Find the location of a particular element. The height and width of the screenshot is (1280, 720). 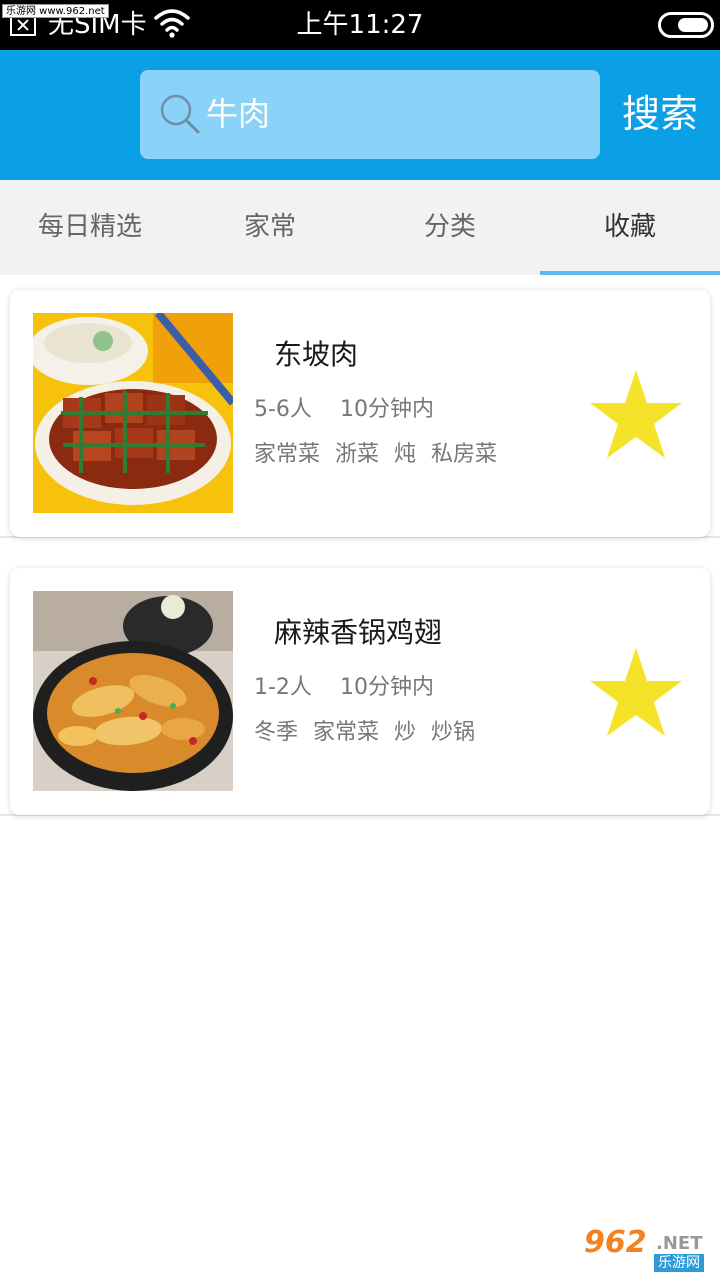

dish-meta: 1-2人 10分钟内 is located at coordinates (344, 688).